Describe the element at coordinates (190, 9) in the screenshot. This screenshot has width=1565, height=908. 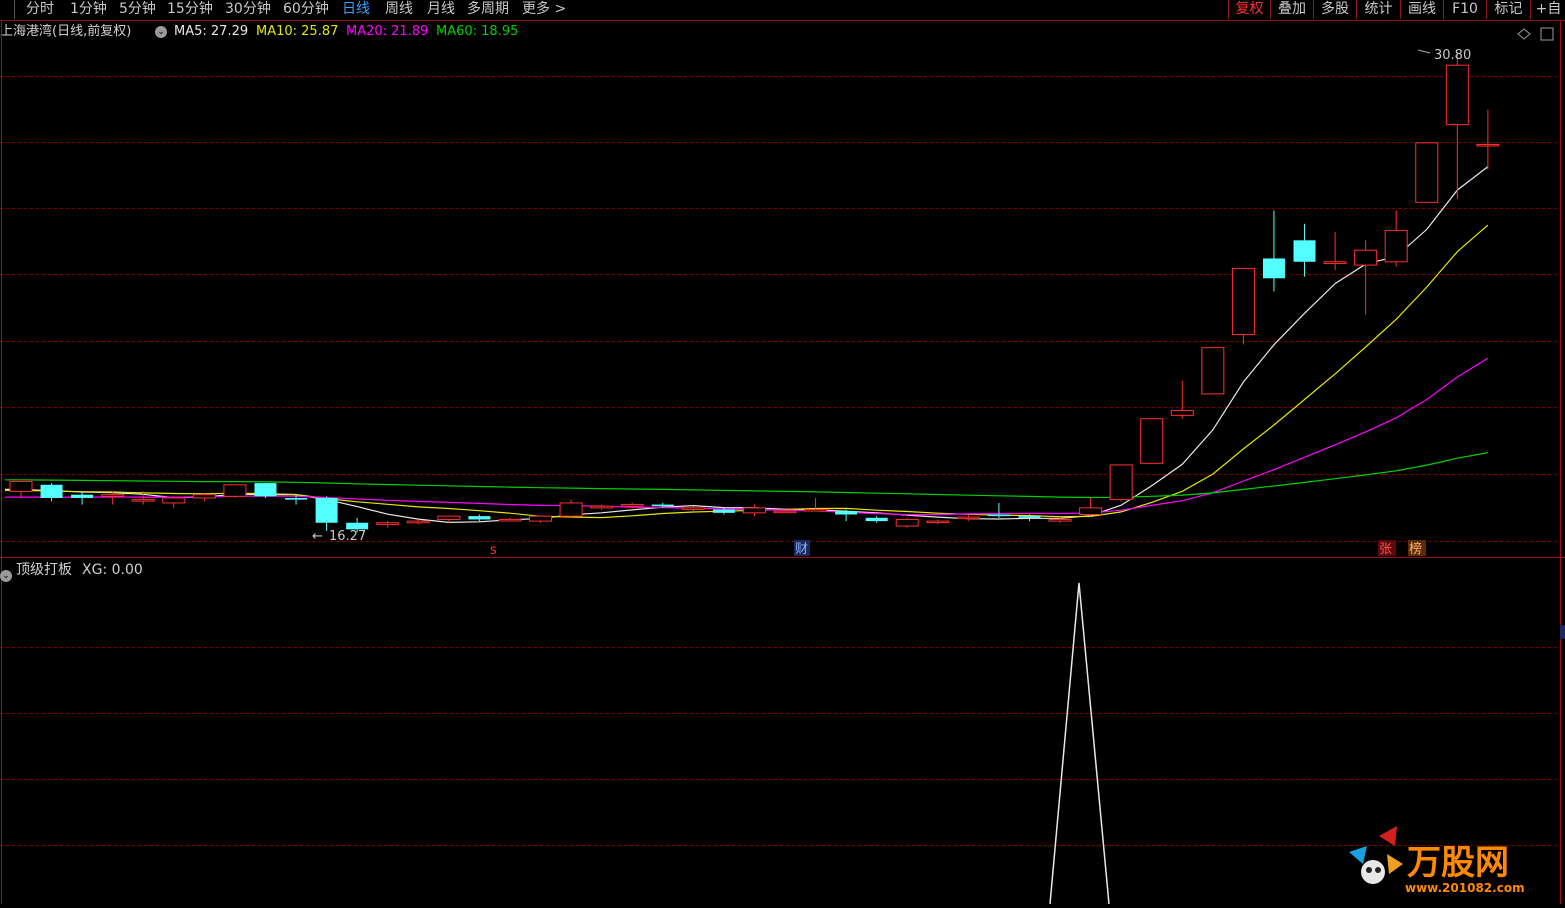
I see `tab-15min: 15分钟` at that location.